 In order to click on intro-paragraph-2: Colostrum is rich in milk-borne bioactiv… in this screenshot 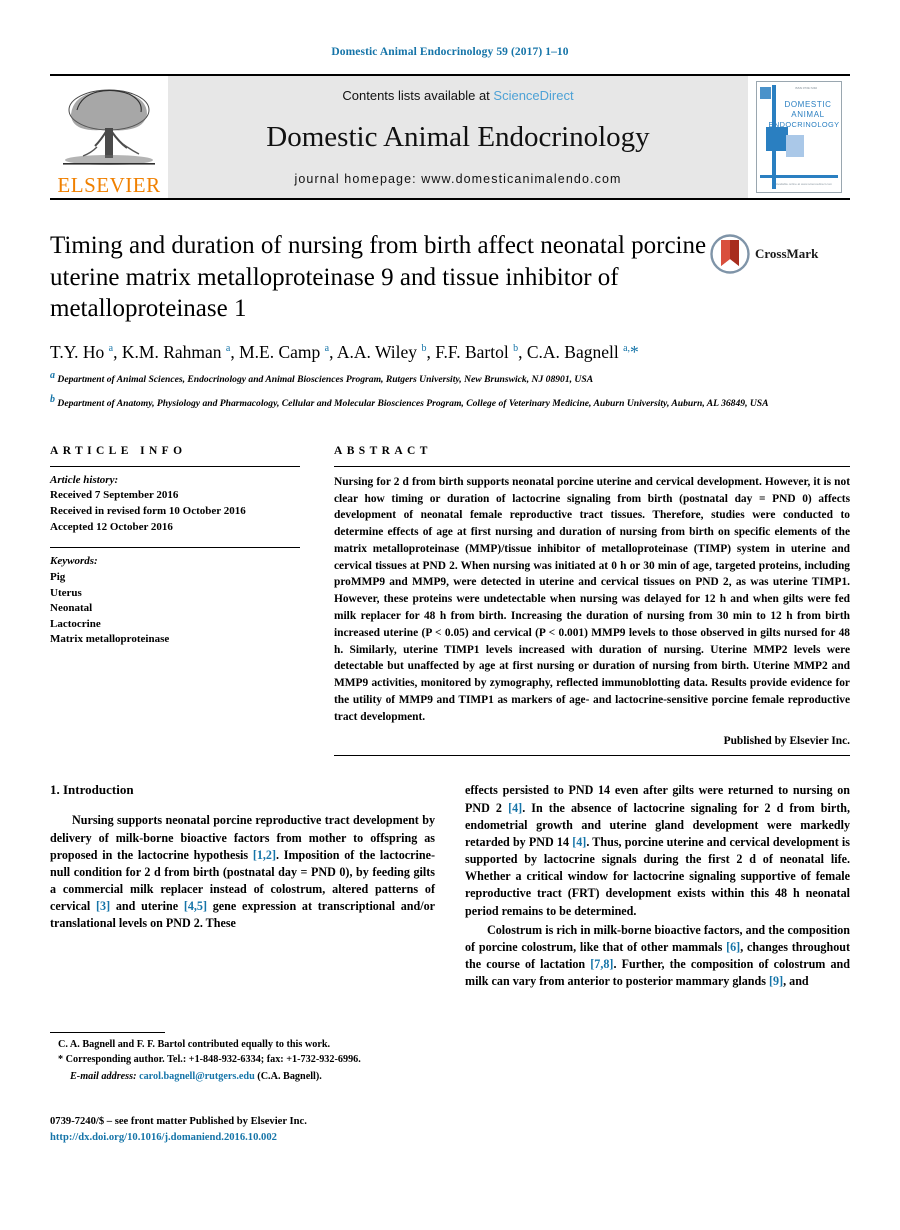, I will do `click(657, 955)`.